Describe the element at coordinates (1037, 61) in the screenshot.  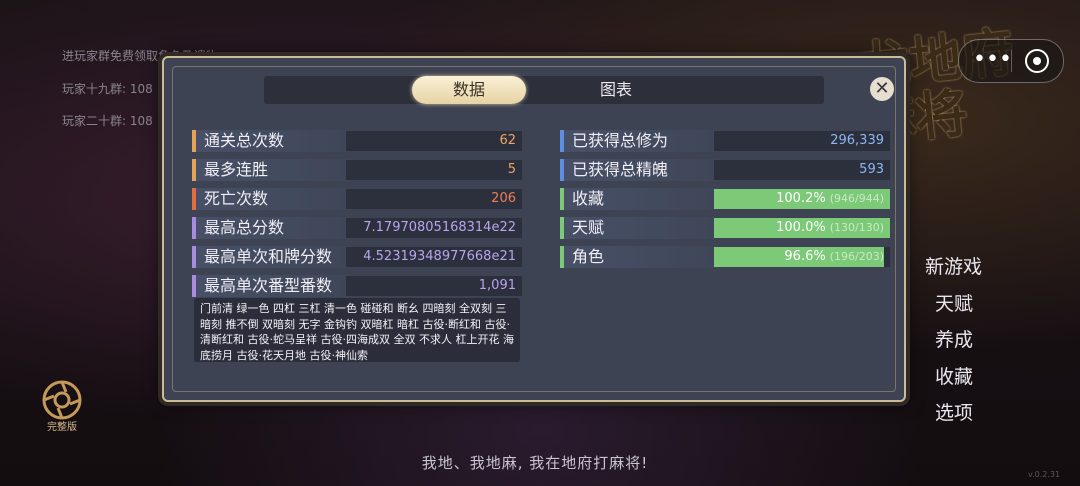
I see `exit-program-icon` at that location.